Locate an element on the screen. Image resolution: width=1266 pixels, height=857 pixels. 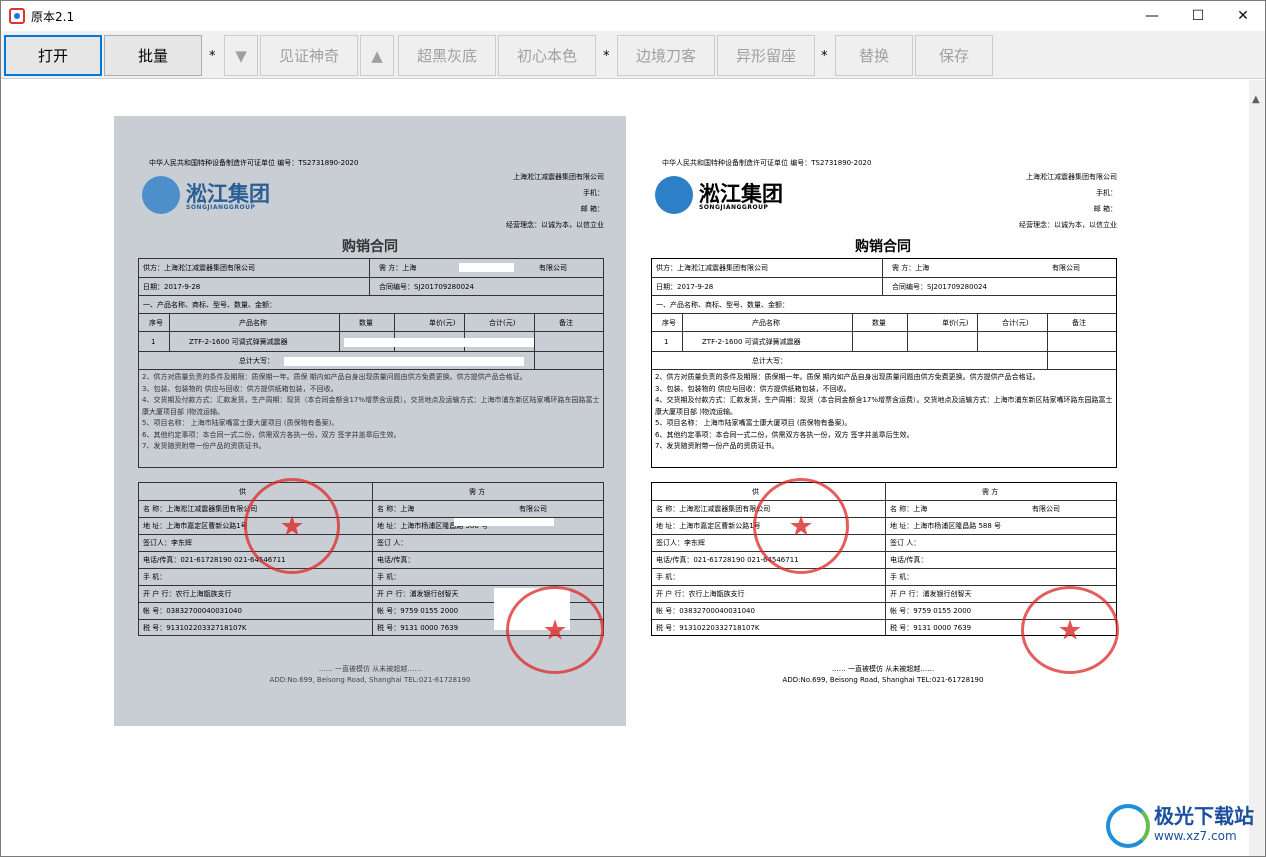
save-button: 保存 is located at coordinates (954, 55).